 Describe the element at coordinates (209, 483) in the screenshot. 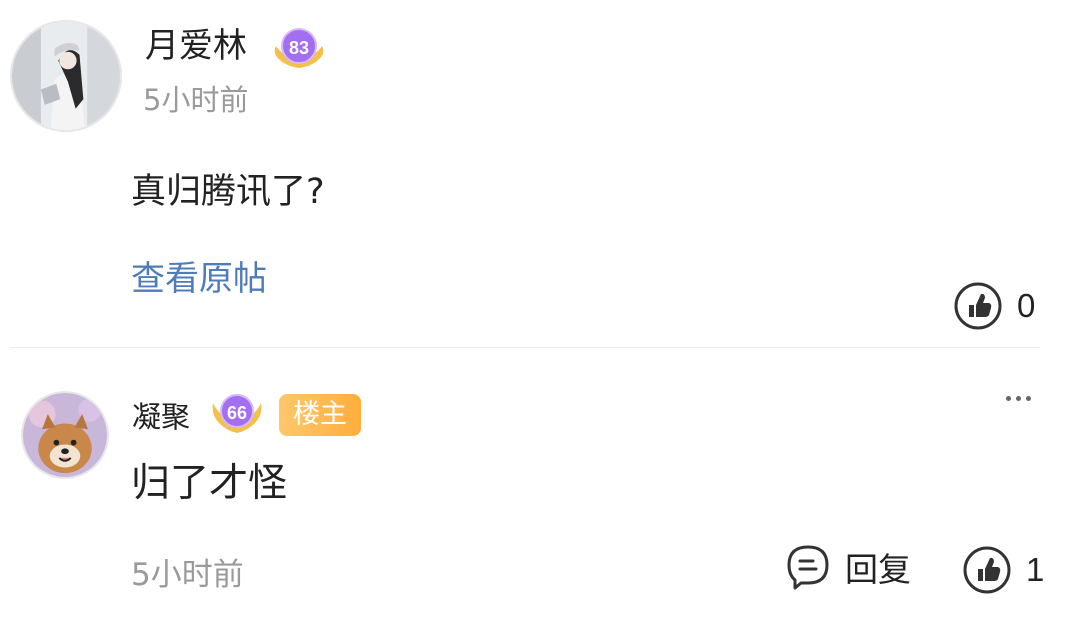

I see `reply-content: 归了才怪` at that location.